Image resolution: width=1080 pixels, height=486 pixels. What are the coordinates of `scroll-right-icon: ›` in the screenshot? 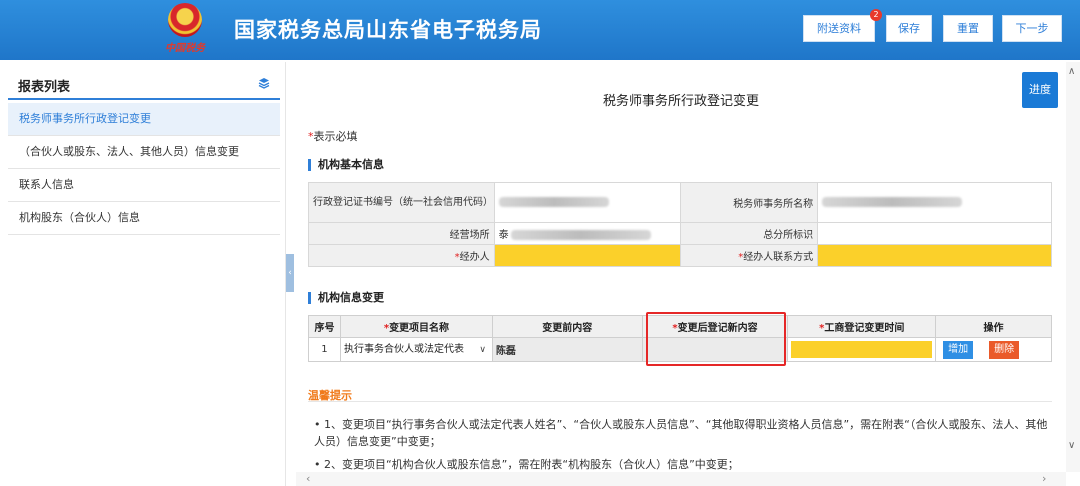 It's located at (1044, 478).